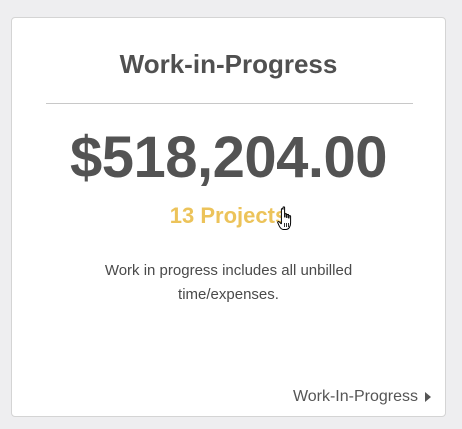 Image resolution: width=462 pixels, height=429 pixels. What do you see at coordinates (228, 64) in the screenshot?
I see `card-title: Work-in-Progress` at bounding box center [228, 64].